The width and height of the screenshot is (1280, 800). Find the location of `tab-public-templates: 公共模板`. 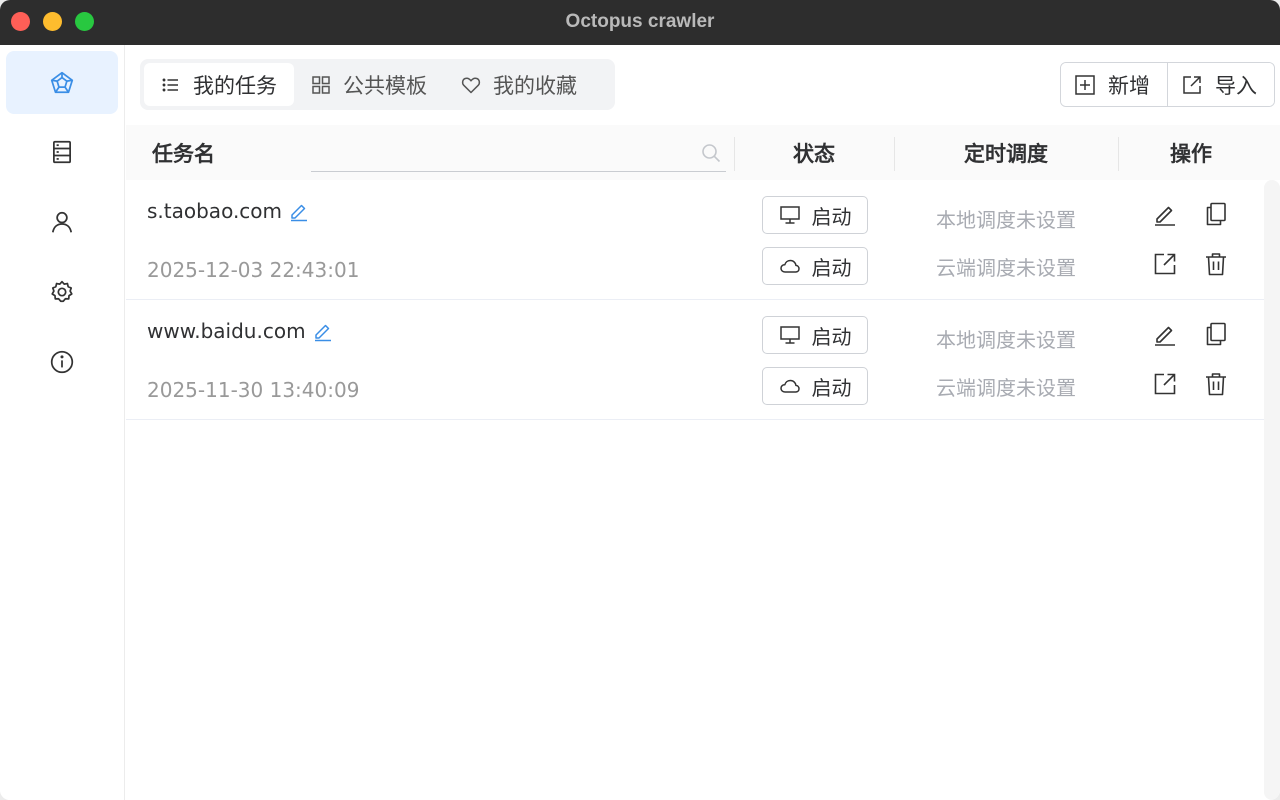

tab-public-templates: 公共模板 is located at coordinates (369, 84).